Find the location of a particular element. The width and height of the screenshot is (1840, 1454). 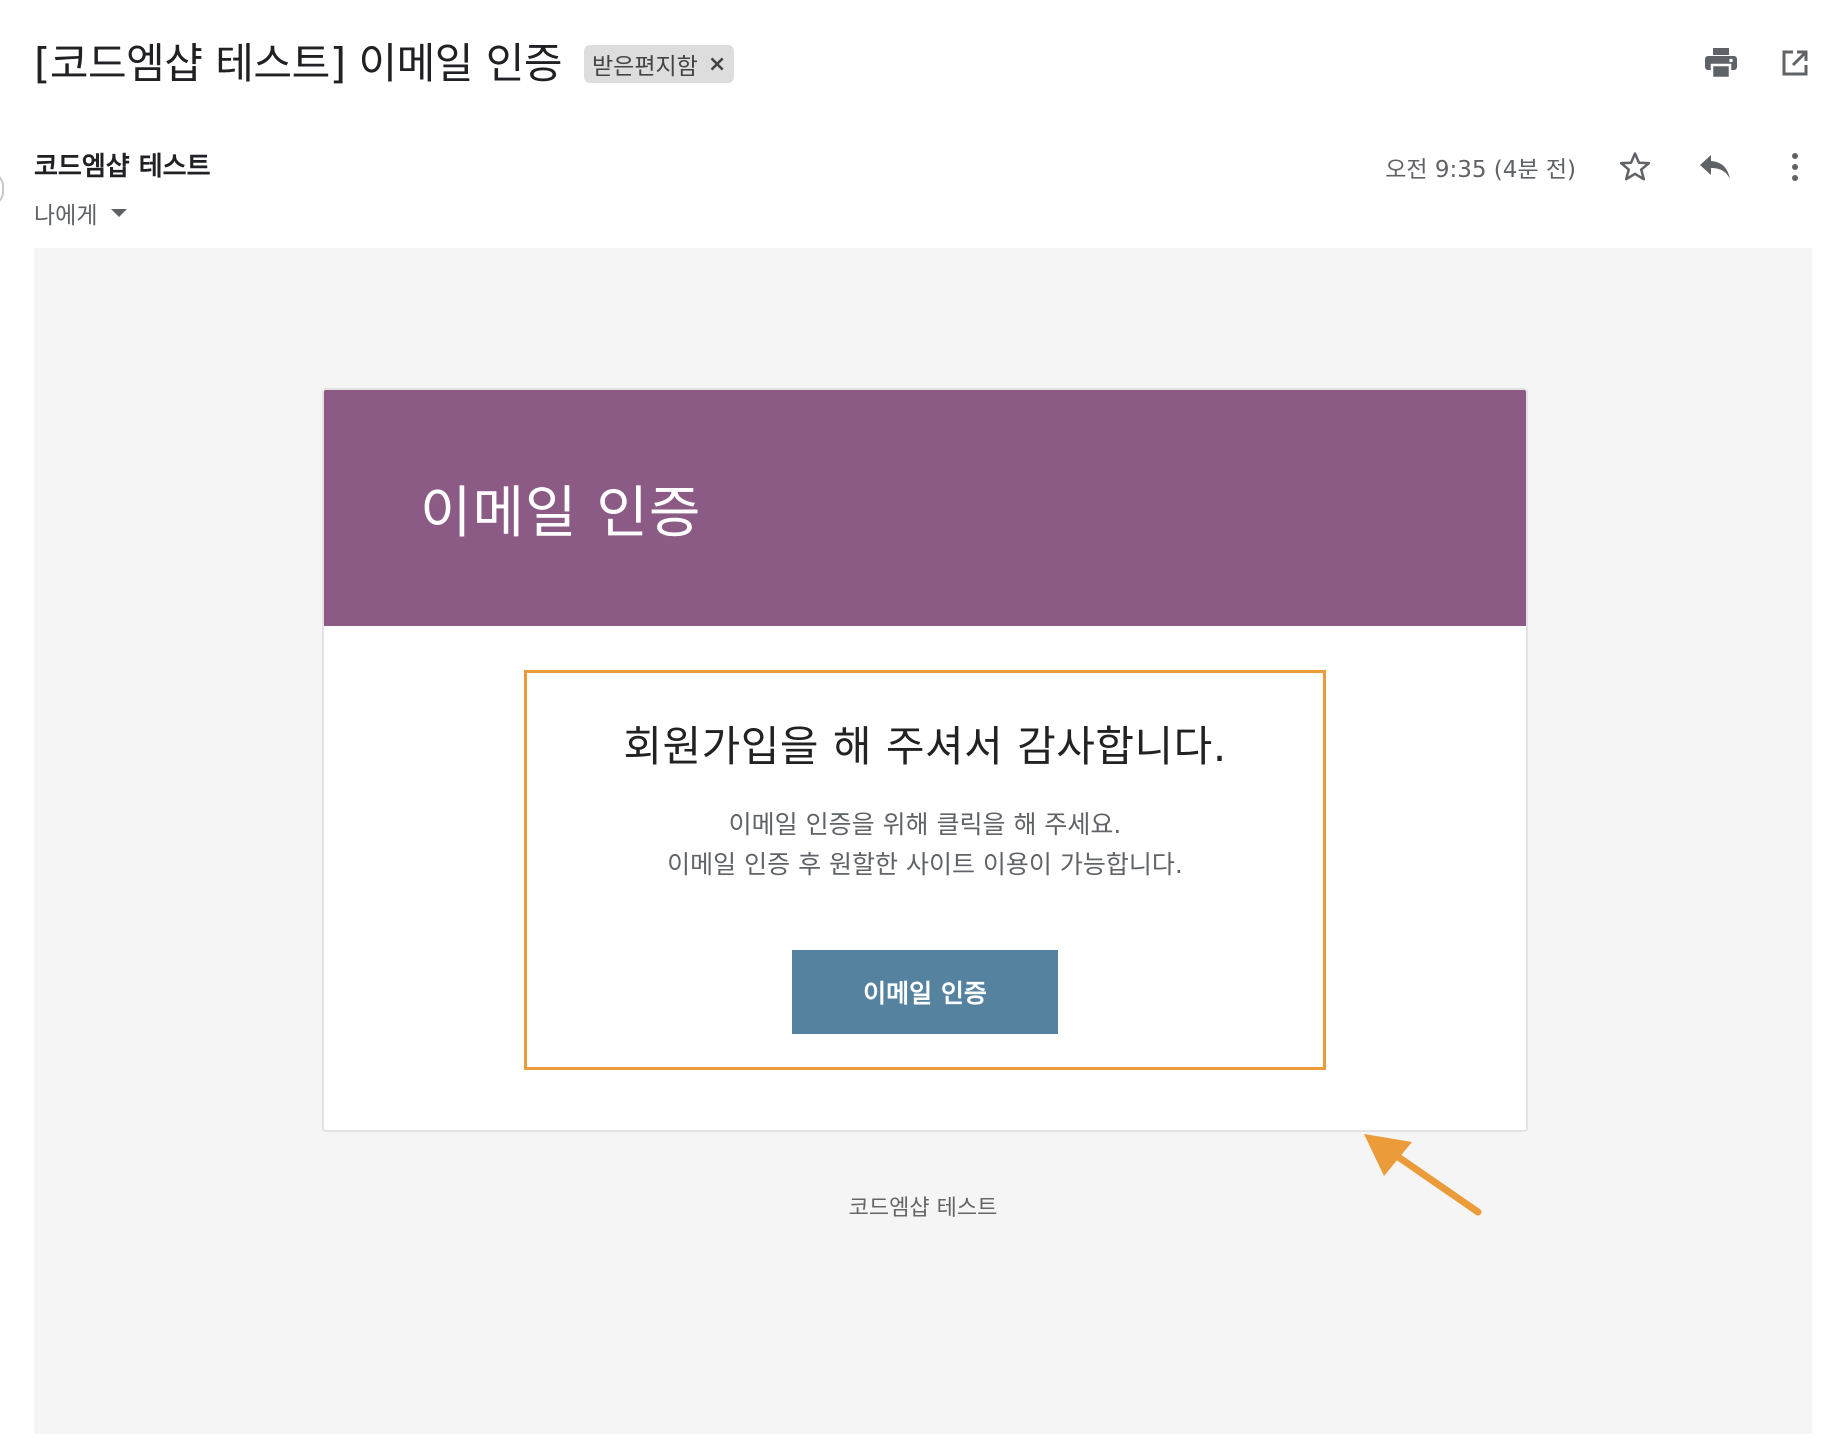

more-vertical-icon is located at coordinates (1795, 167).